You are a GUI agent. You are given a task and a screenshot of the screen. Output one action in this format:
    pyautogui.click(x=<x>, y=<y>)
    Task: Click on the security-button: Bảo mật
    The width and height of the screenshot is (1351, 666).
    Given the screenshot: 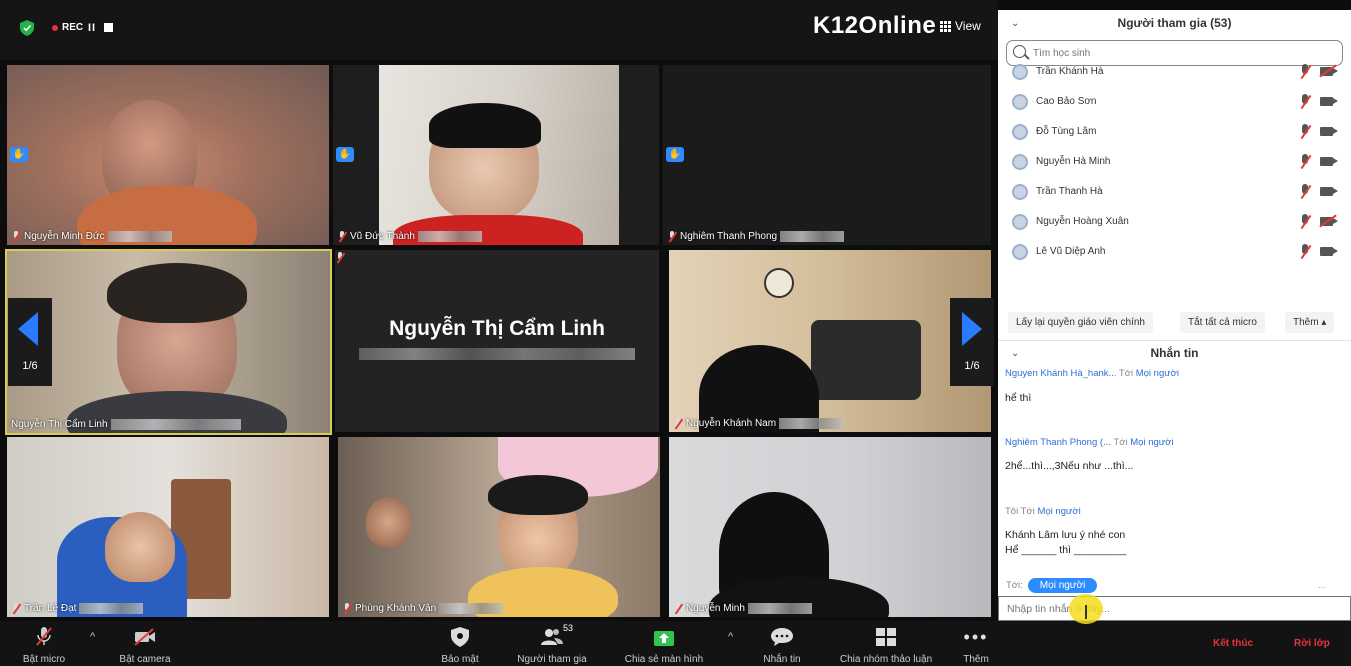 What is the action you would take?
    pyautogui.click(x=460, y=645)
    